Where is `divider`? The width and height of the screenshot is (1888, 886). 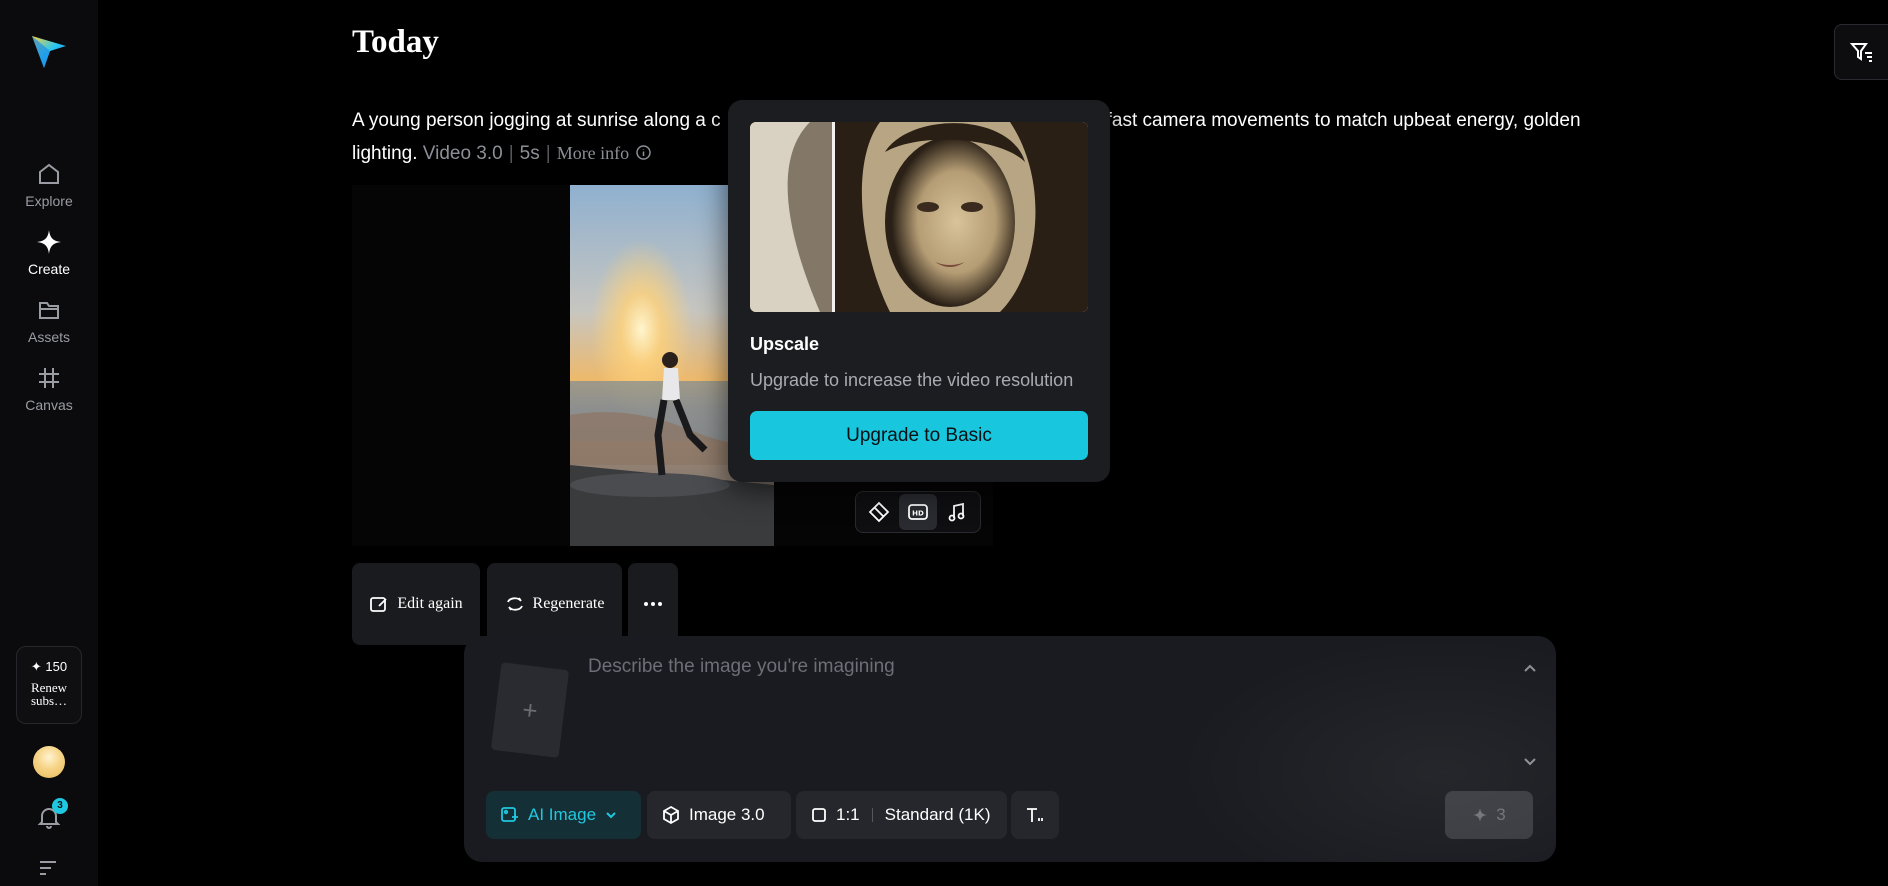 divider is located at coordinates (872, 815).